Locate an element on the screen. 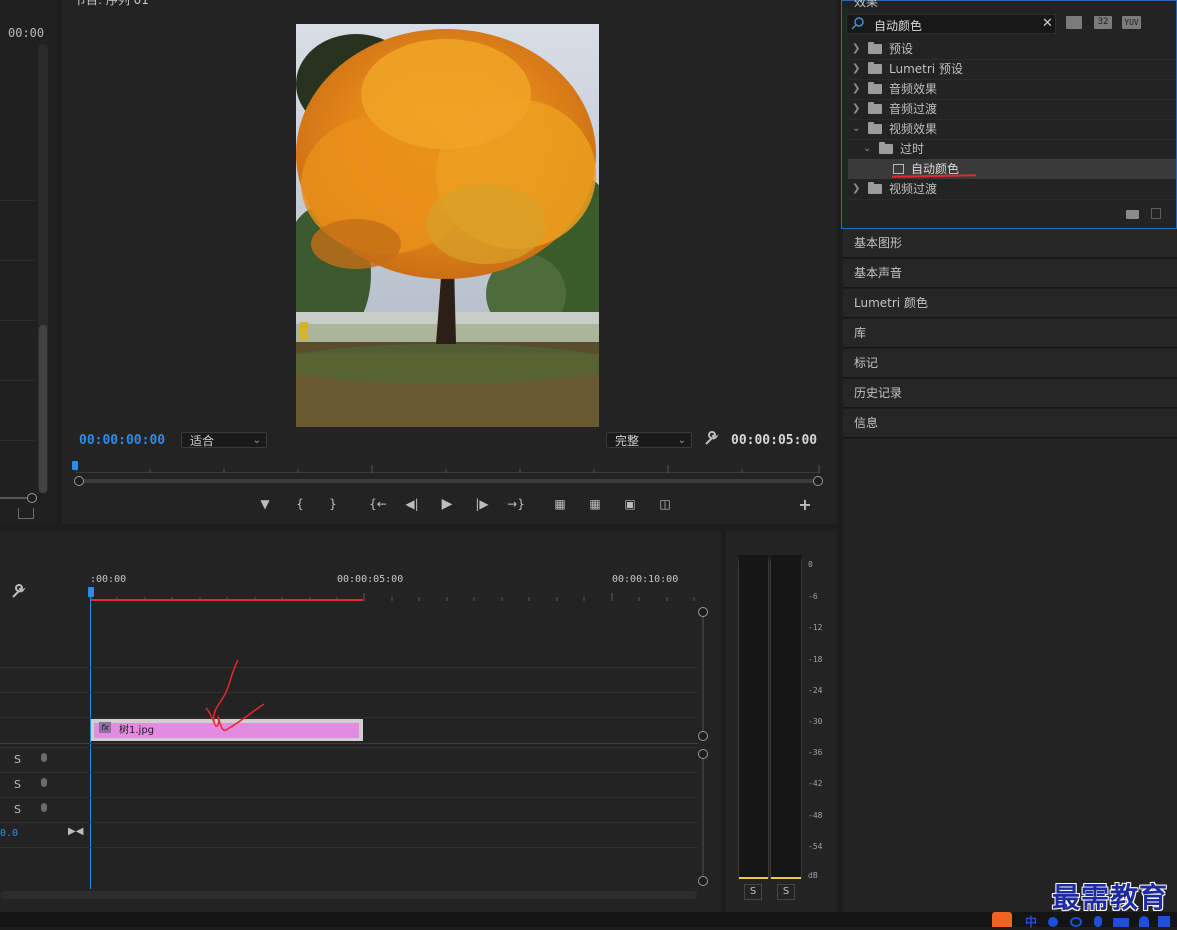 Image resolution: width=1177 pixels, height=930 pixels. new-bin-icon is located at coordinates (1132, 214).